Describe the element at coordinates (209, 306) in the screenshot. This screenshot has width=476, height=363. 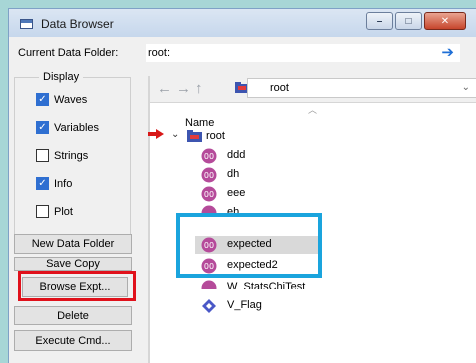
I see `variable-icon` at that location.